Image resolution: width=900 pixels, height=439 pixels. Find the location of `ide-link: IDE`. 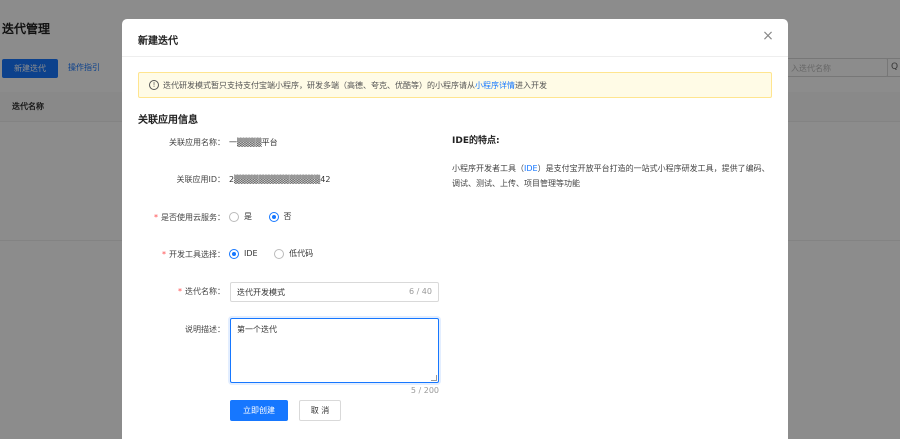

ide-link: IDE is located at coordinates (531, 168).